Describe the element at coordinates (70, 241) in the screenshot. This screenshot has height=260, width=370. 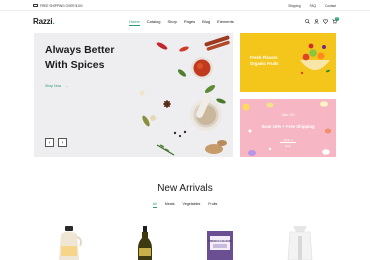
I see `maple-syrup-jug-image` at that location.